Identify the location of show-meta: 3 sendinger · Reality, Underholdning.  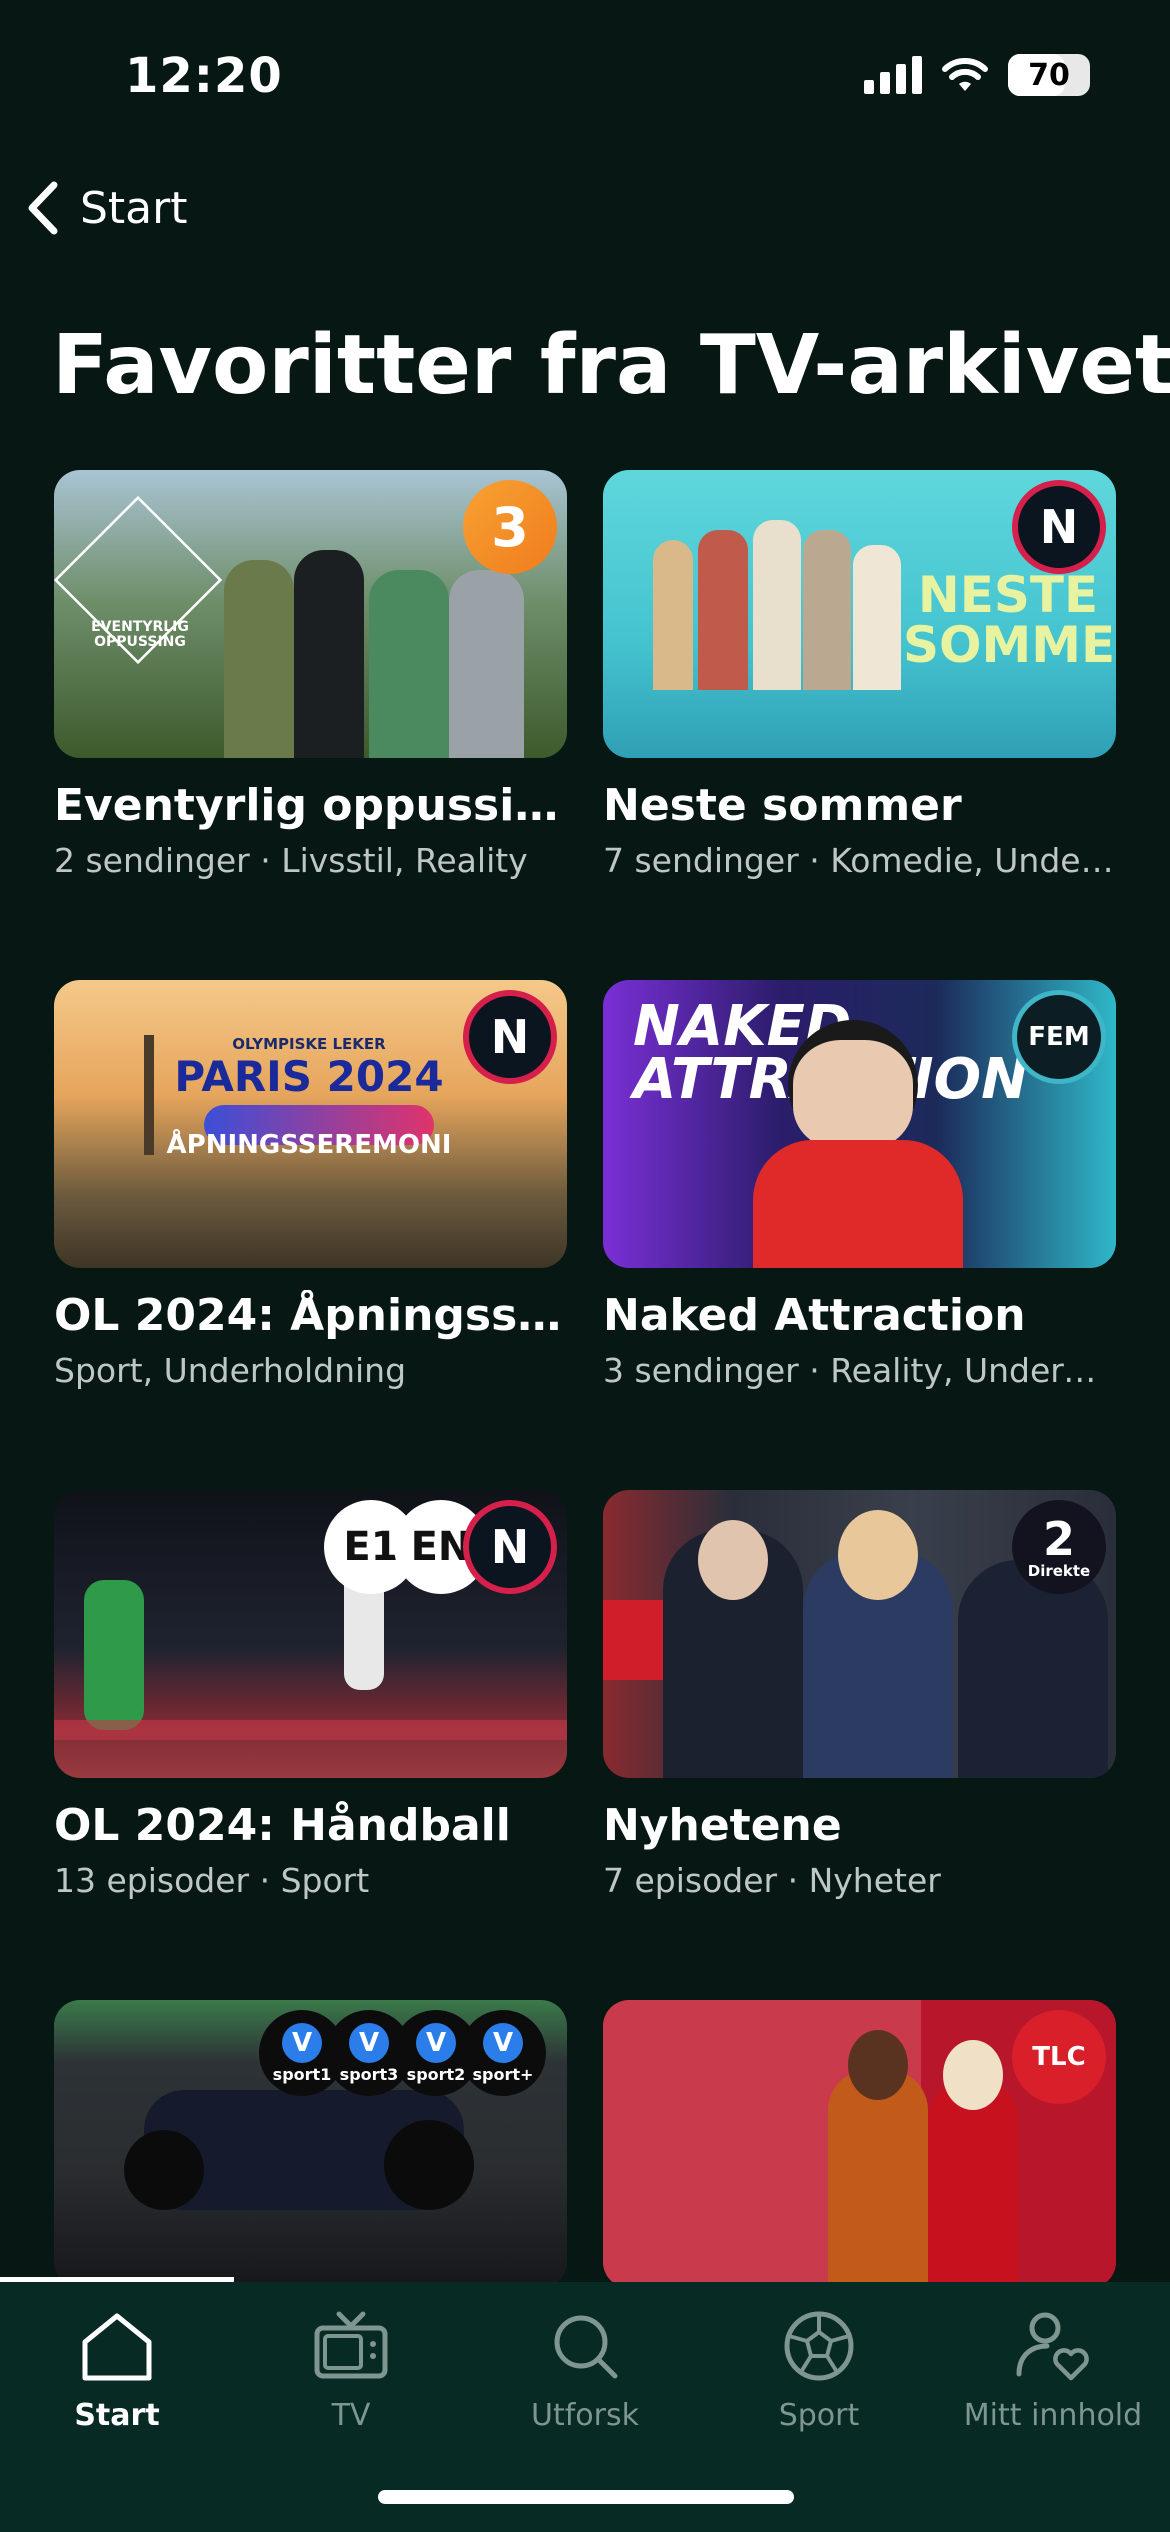
(859, 1370).